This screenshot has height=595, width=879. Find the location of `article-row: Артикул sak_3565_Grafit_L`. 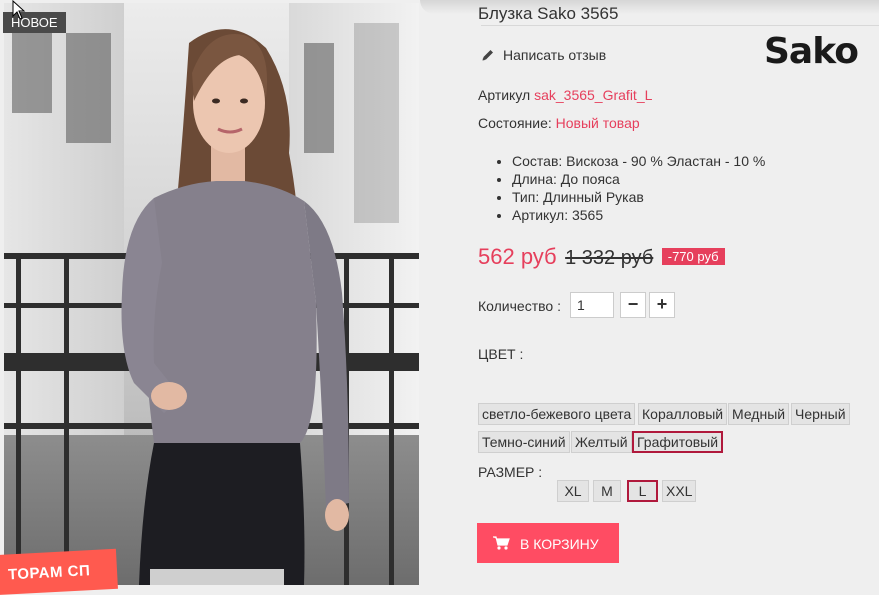

article-row: Артикул sak_3565_Grafit_L is located at coordinates (565, 95).